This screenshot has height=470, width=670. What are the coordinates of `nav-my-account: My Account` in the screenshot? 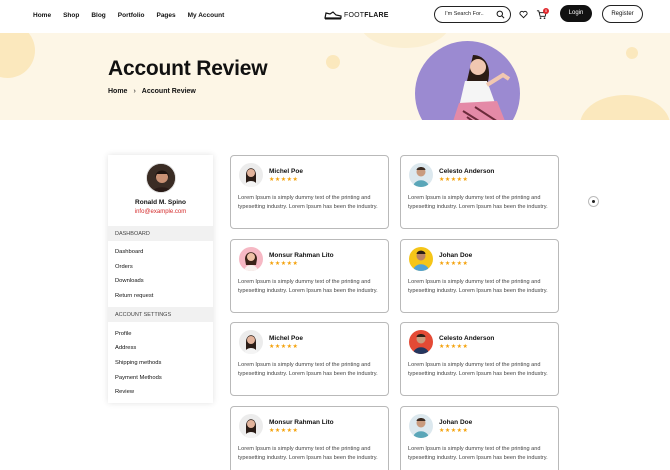 It's located at (206, 15).